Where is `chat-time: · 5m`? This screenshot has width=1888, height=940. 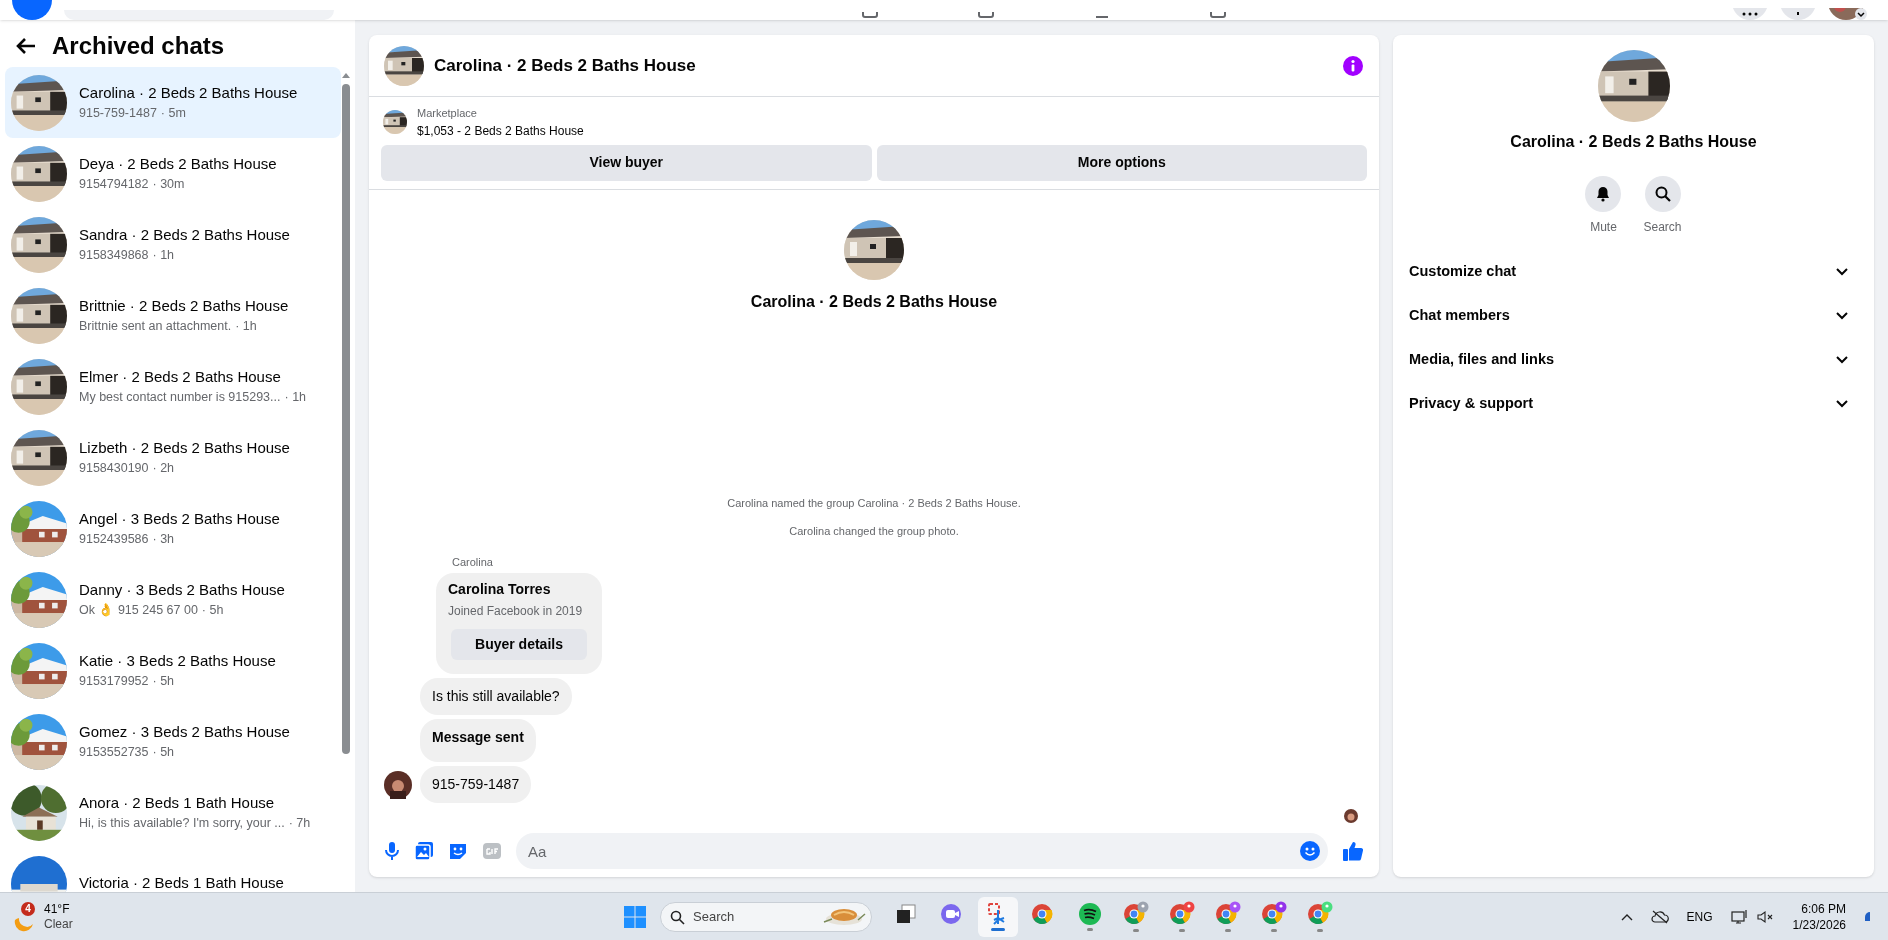
chat-time: · 5m is located at coordinates (173, 114).